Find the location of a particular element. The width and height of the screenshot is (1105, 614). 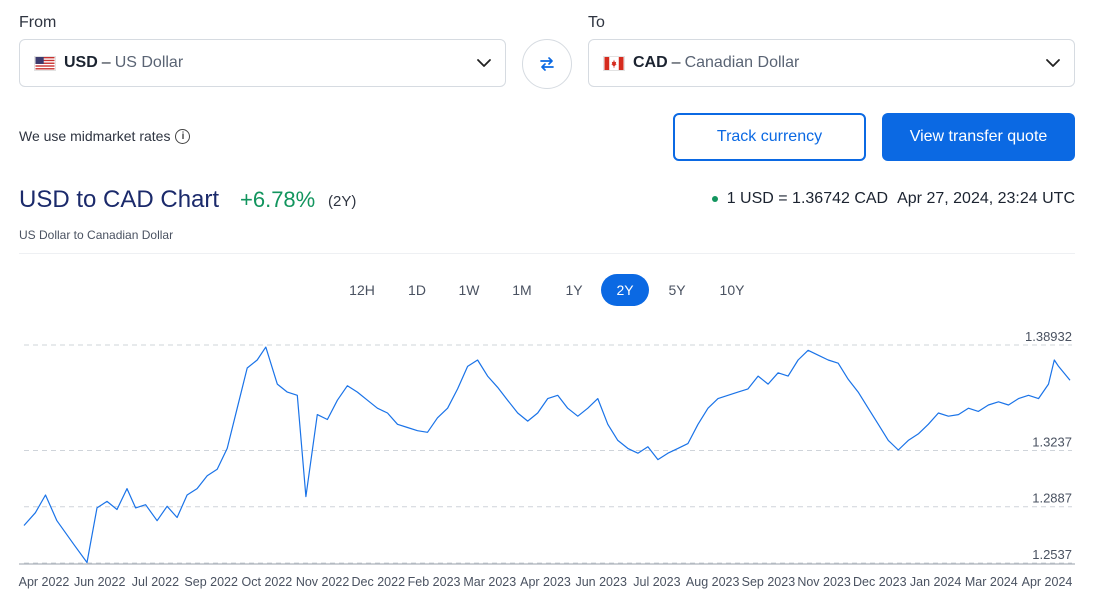

midmarket-text: We use midmarket rates is located at coordinates (95, 136).